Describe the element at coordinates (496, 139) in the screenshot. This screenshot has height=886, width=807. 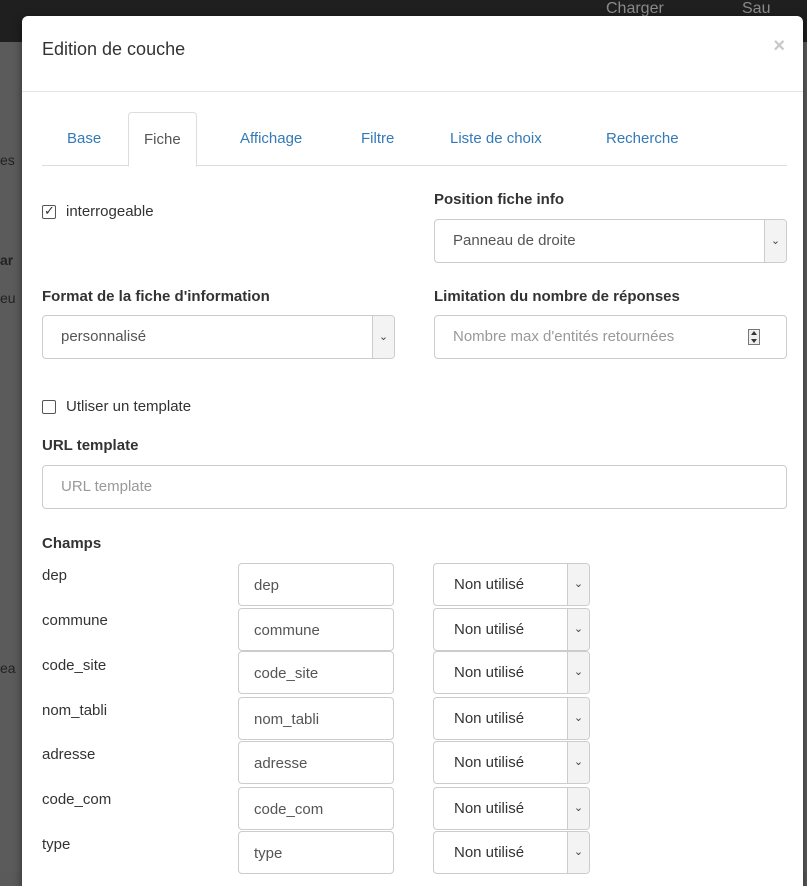
I see `tab-liste-de-choix: Liste de choix` at that location.